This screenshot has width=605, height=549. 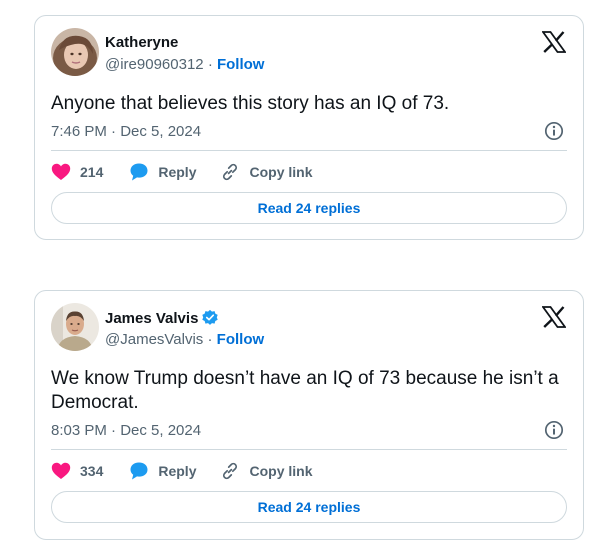 I want to click on verified-badge-icon, so click(x=210, y=318).